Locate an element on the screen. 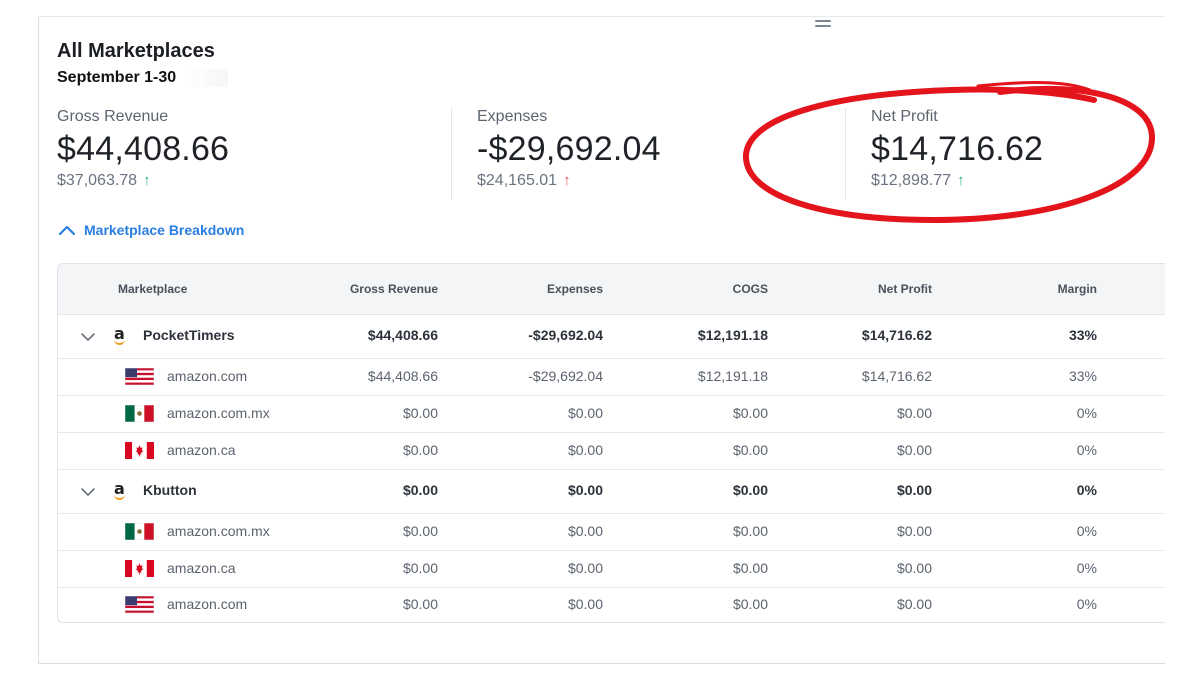 The width and height of the screenshot is (1200, 675). stat-net-profit: Net Profit $14,716.62 $12,898.77 ↑ is located at coordinates (957, 149).